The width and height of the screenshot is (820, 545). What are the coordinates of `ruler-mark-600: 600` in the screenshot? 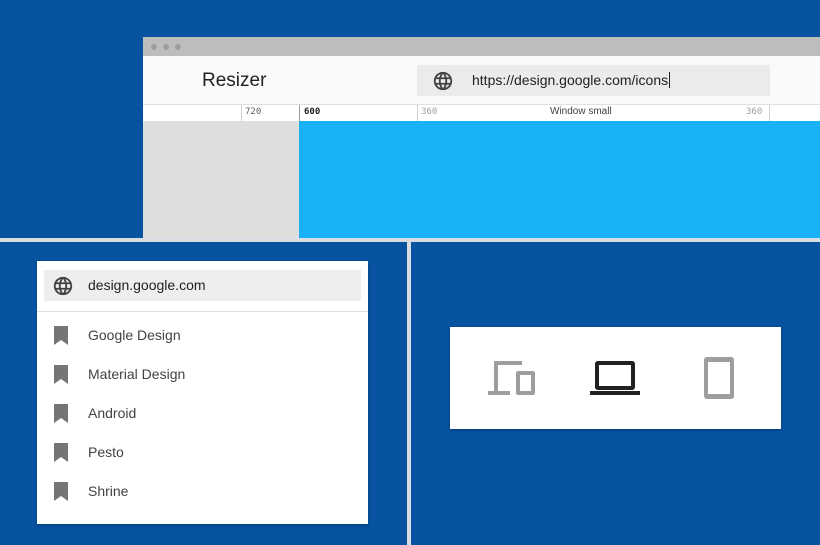 It's located at (312, 112).